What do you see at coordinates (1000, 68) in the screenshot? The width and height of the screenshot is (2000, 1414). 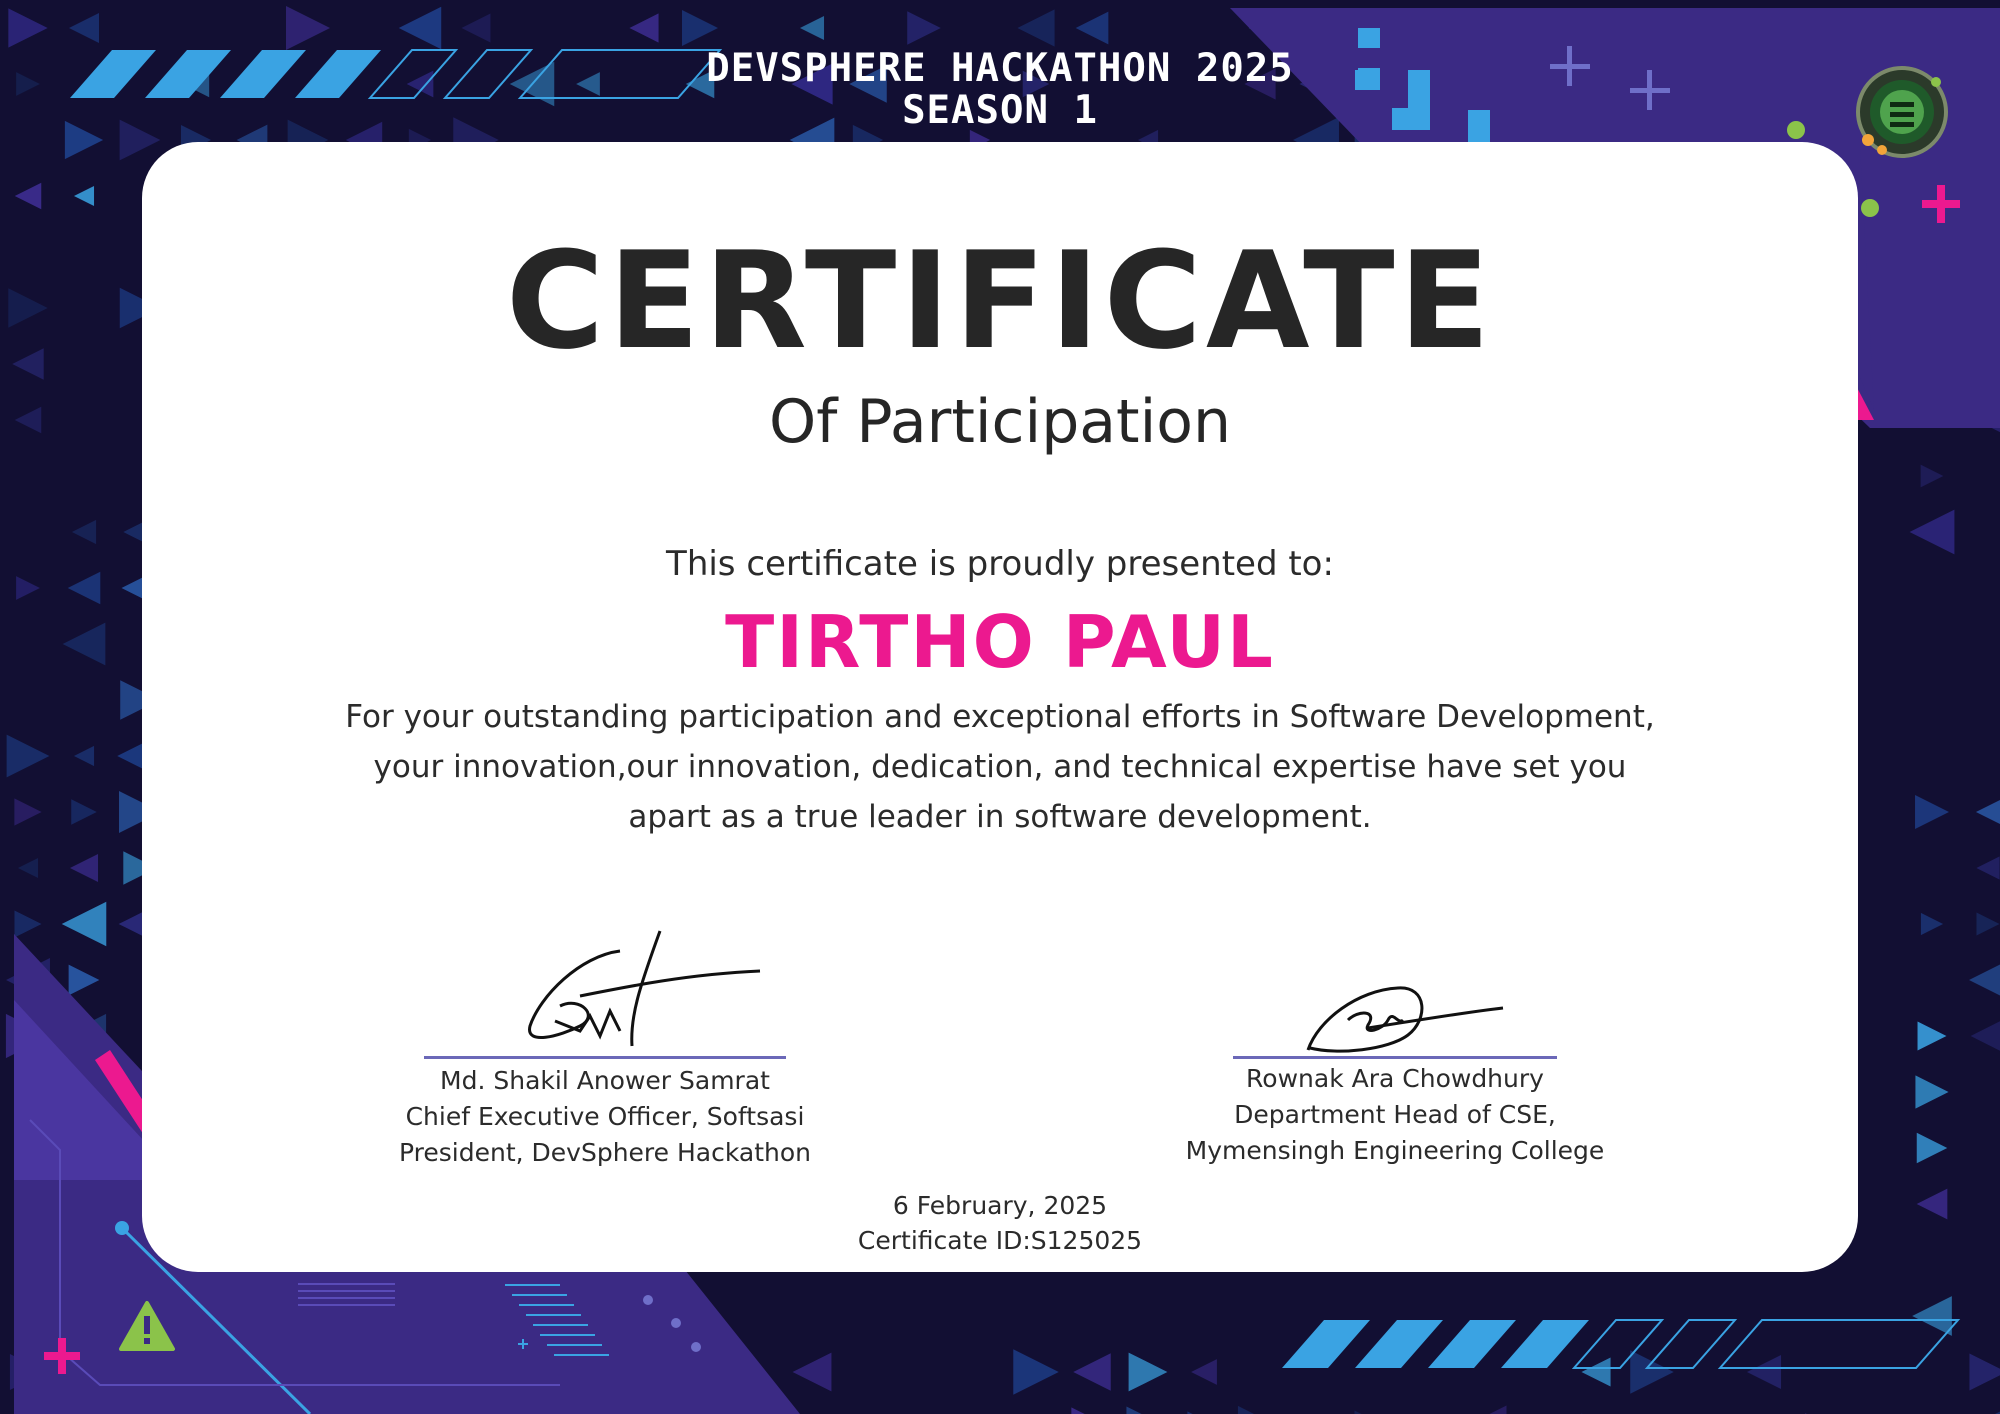 I see `event-title-line1: DEVSPHERE HACKATHON 2025` at bounding box center [1000, 68].